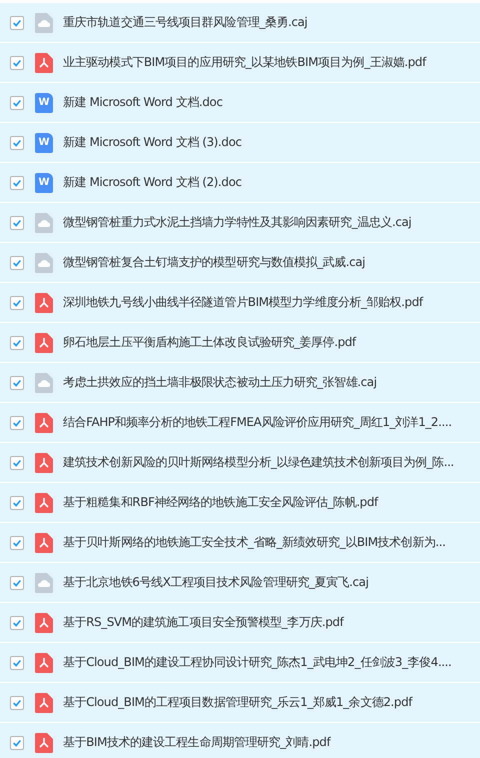 This screenshot has height=758, width=480. I want to click on file-name: 新建 Microsoft Word 文档 (2).doc, so click(152, 182).